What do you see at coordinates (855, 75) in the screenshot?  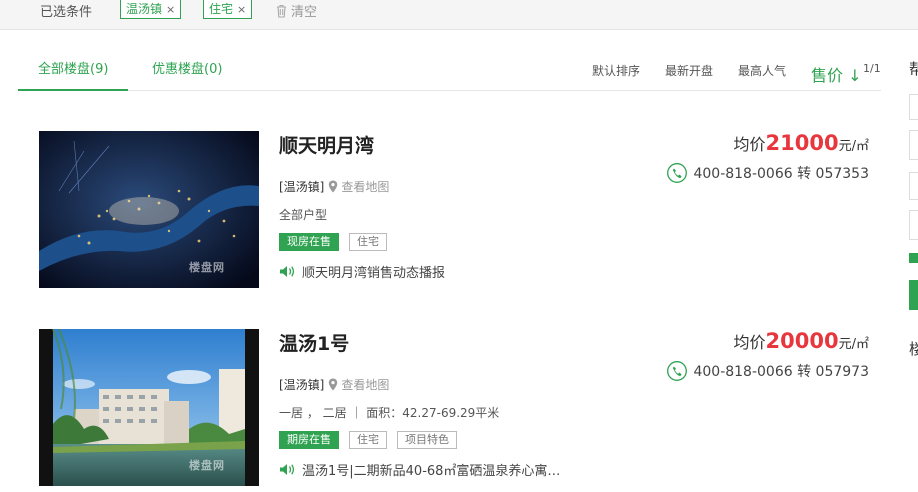 I see `arrow-down-icon: ↓` at bounding box center [855, 75].